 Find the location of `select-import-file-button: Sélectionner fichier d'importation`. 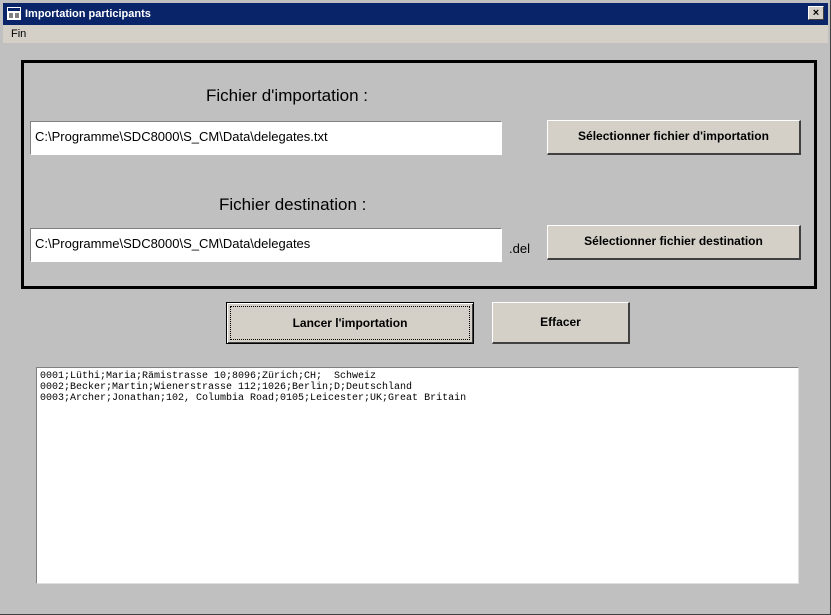

select-import-file-button: Sélectionner fichier d'importation is located at coordinates (674, 137).